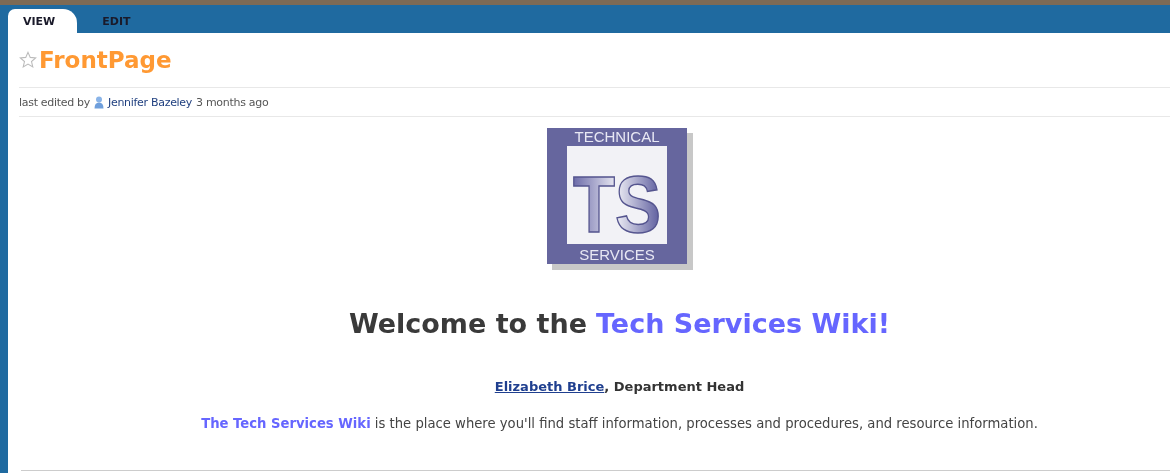 The height and width of the screenshot is (473, 1170). I want to click on tab: VIEW, so click(43, 21).